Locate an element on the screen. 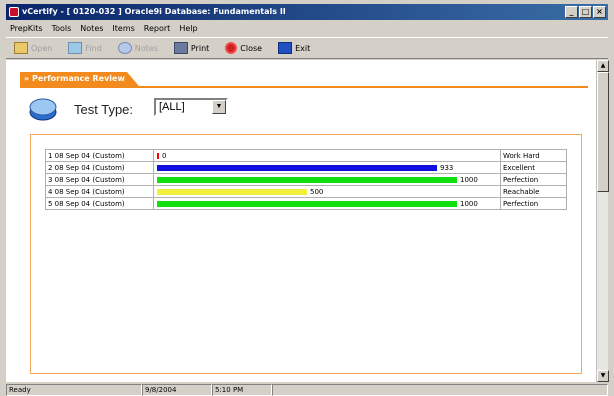  result-label: 3 08 Sep 04 (Custom) is located at coordinates (99, 179).